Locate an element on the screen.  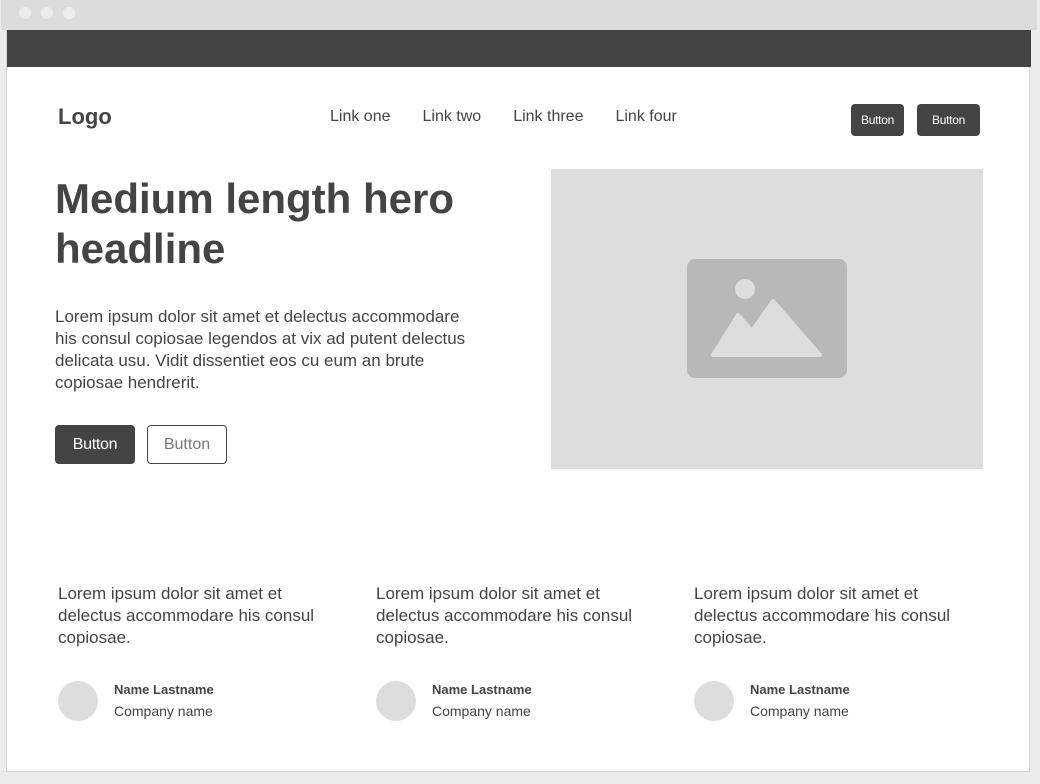
nav-link-one: Link one is located at coordinates (360, 117).